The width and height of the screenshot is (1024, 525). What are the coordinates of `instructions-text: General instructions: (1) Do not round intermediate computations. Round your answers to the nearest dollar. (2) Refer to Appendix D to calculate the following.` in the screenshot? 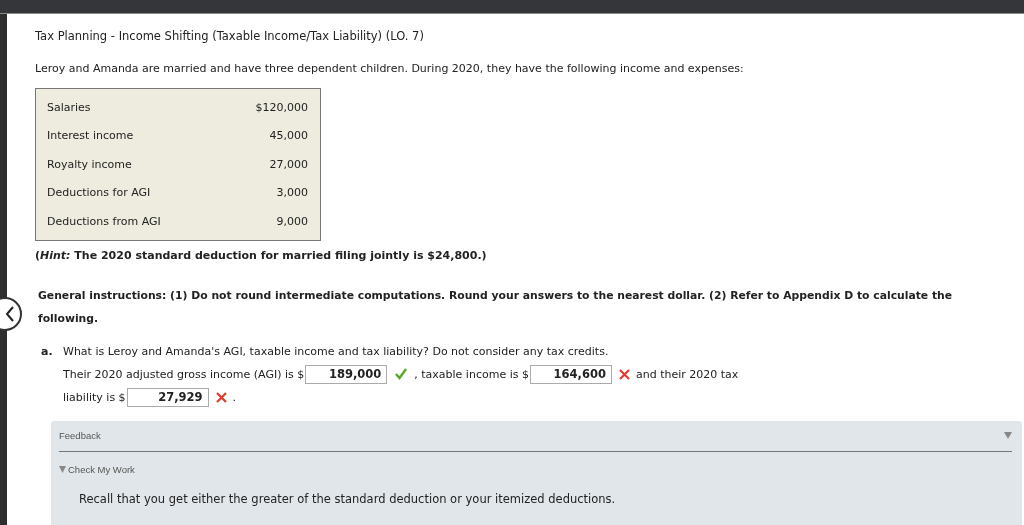 It's located at (496, 307).